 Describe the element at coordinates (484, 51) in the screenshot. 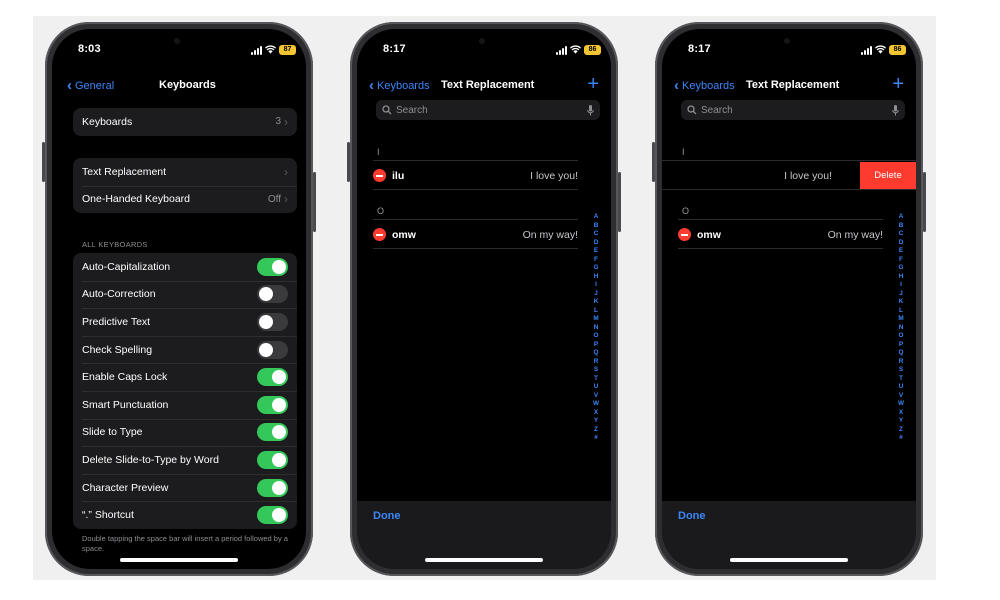

I see `status-bar: 8:17 86` at that location.